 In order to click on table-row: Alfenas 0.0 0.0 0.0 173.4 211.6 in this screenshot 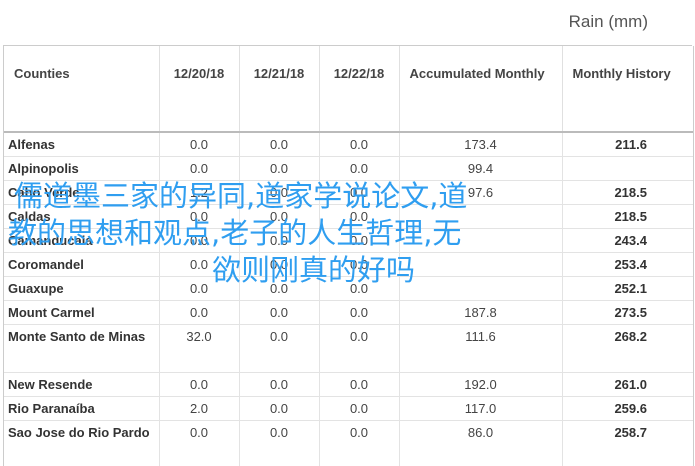, I will do `click(348, 144)`.